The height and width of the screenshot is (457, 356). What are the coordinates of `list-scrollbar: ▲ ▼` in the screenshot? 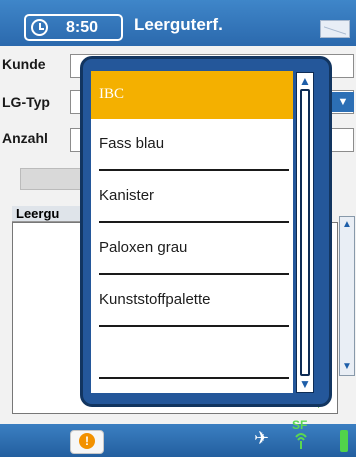 It's located at (347, 296).